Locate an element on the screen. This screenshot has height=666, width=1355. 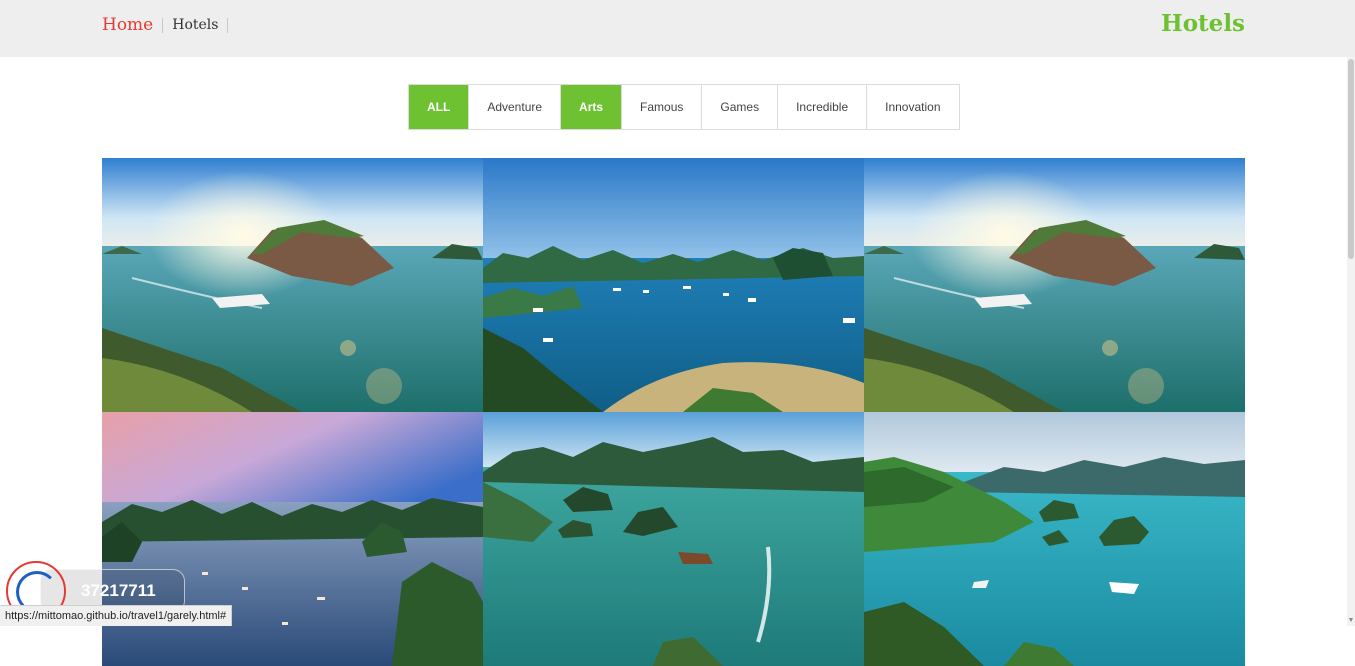
filter-all-button: ALL is located at coordinates (439, 107).